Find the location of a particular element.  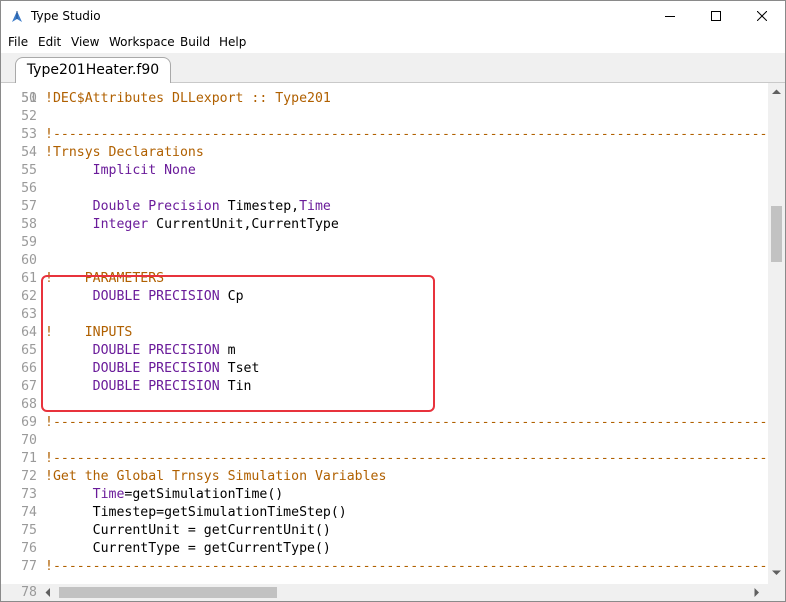

code-line: 74 Timestep=getSimulationTimeStep() is located at coordinates (384, 513).